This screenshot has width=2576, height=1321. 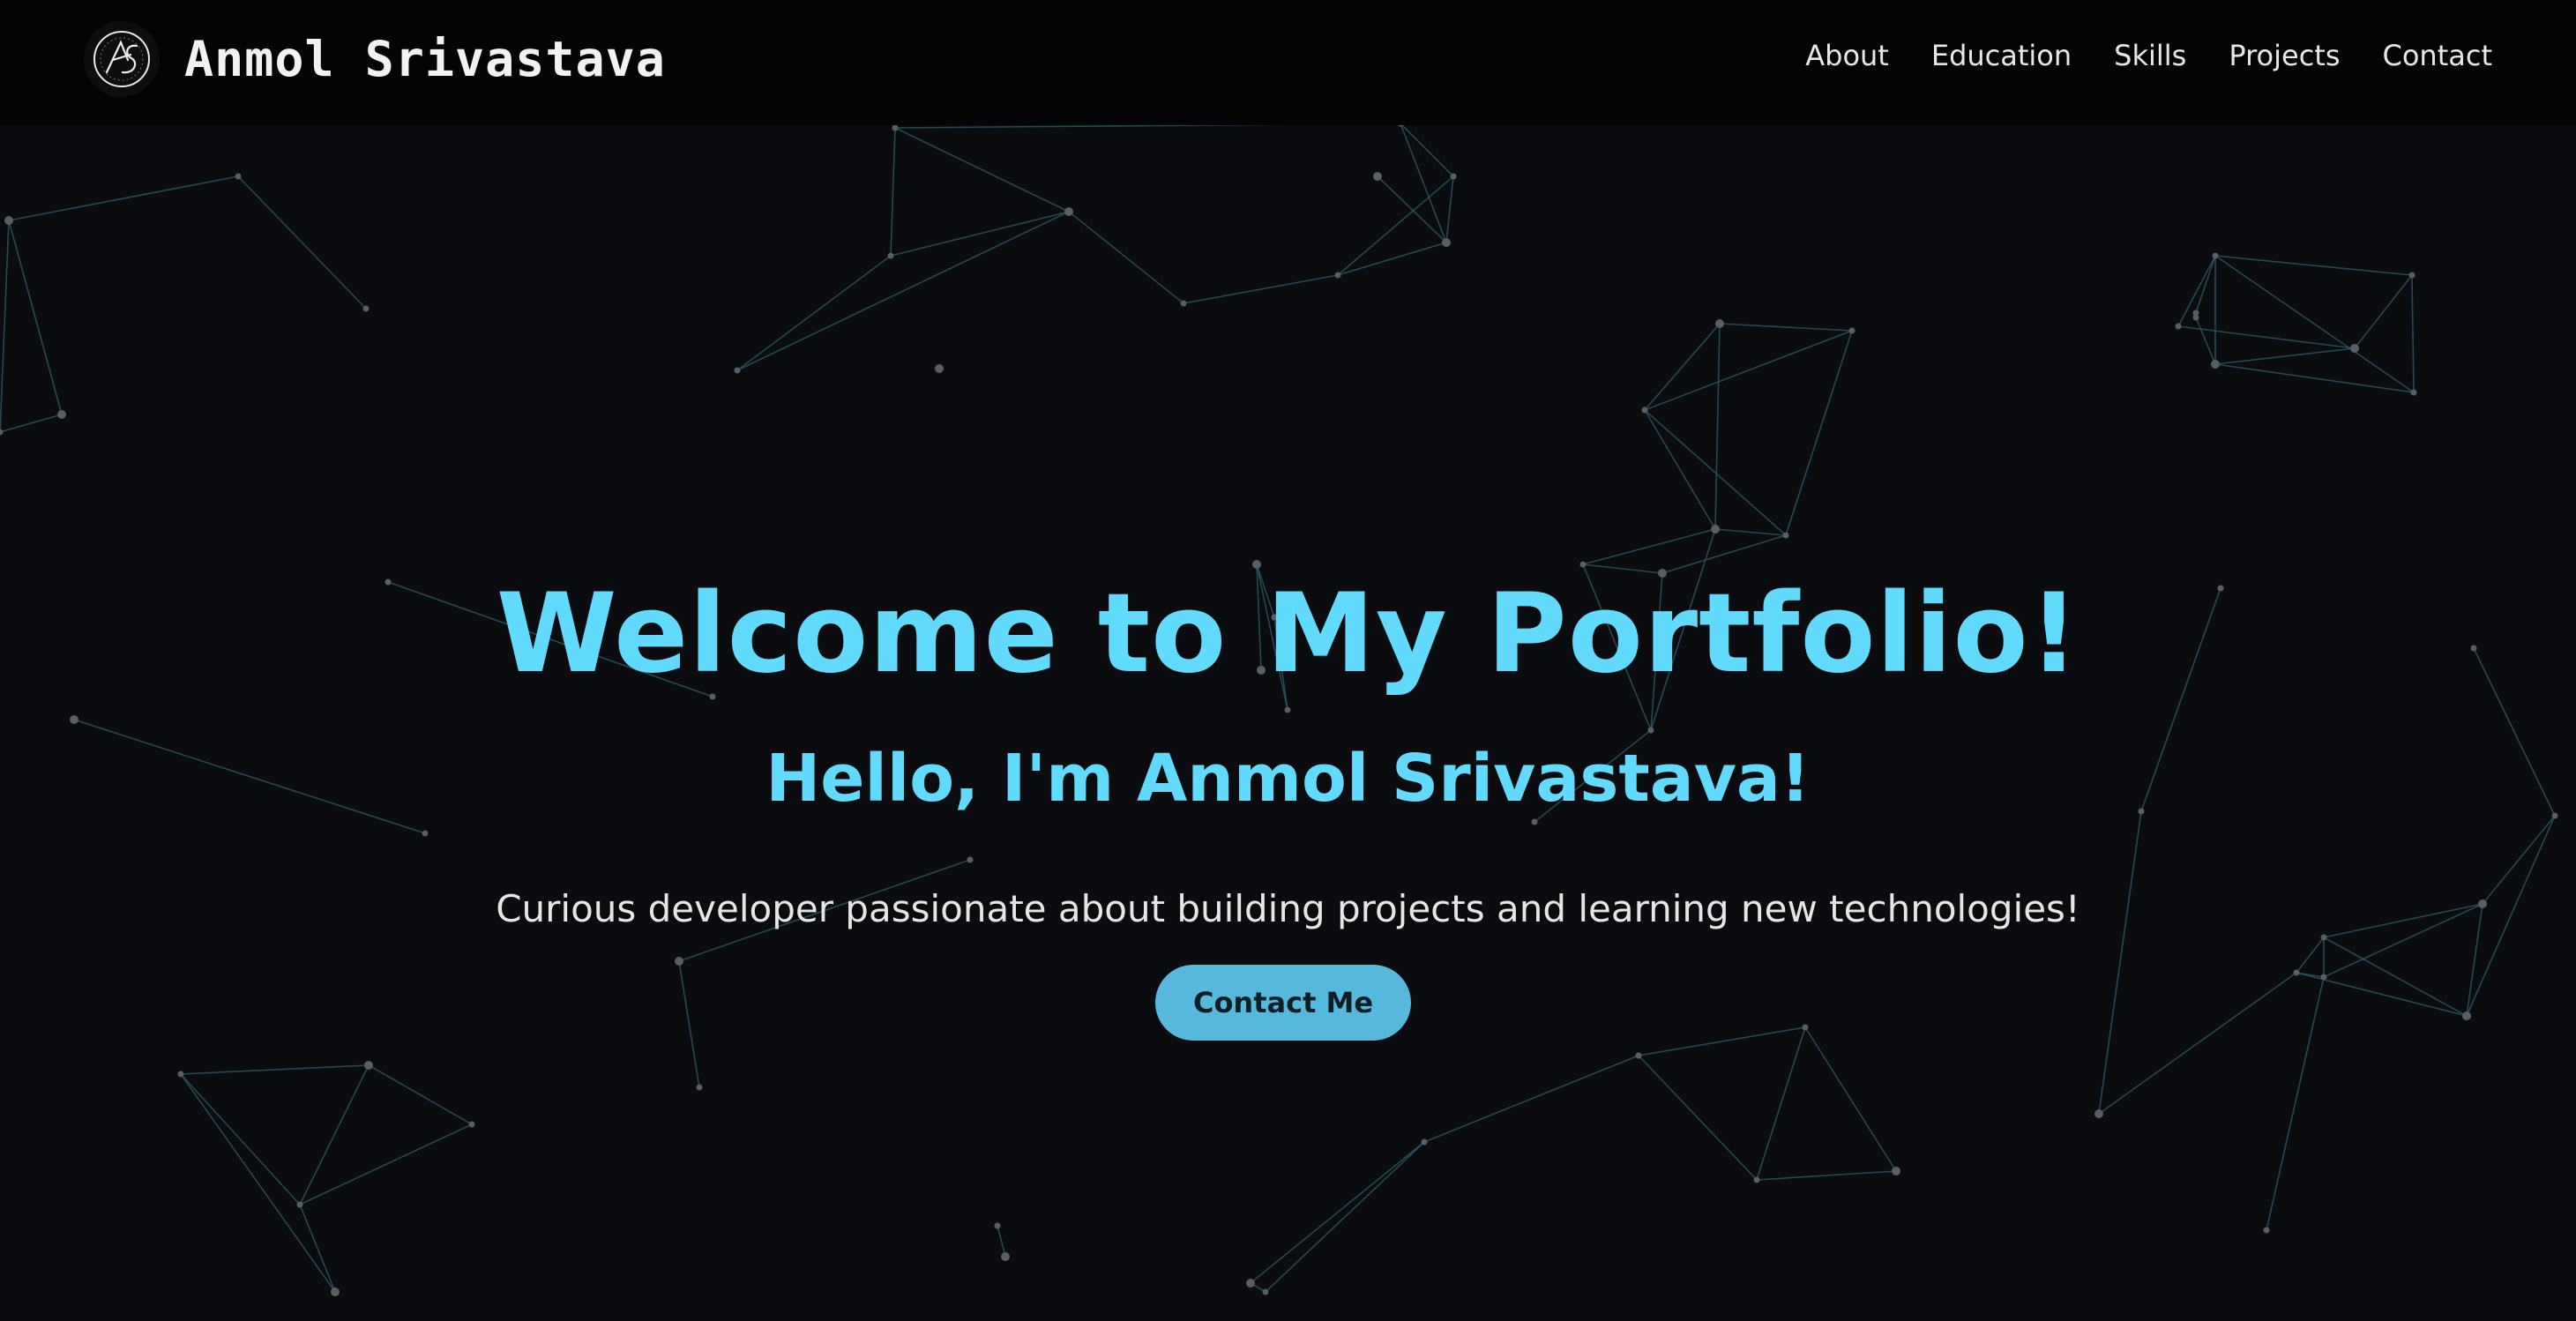 I want to click on nav-links: About Education Skills Projects Contact, so click(x=2127, y=56).